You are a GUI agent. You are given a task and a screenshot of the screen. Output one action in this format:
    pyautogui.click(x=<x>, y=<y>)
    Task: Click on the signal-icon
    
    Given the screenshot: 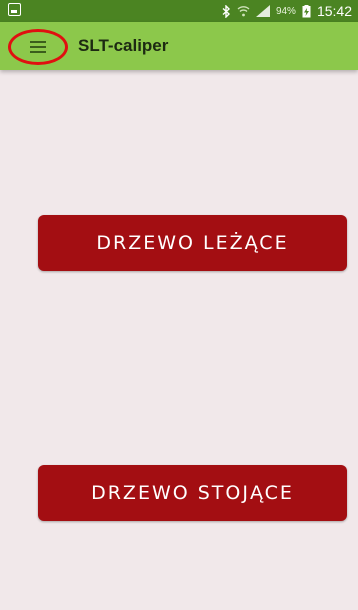 What is the action you would take?
    pyautogui.click(x=262, y=11)
    